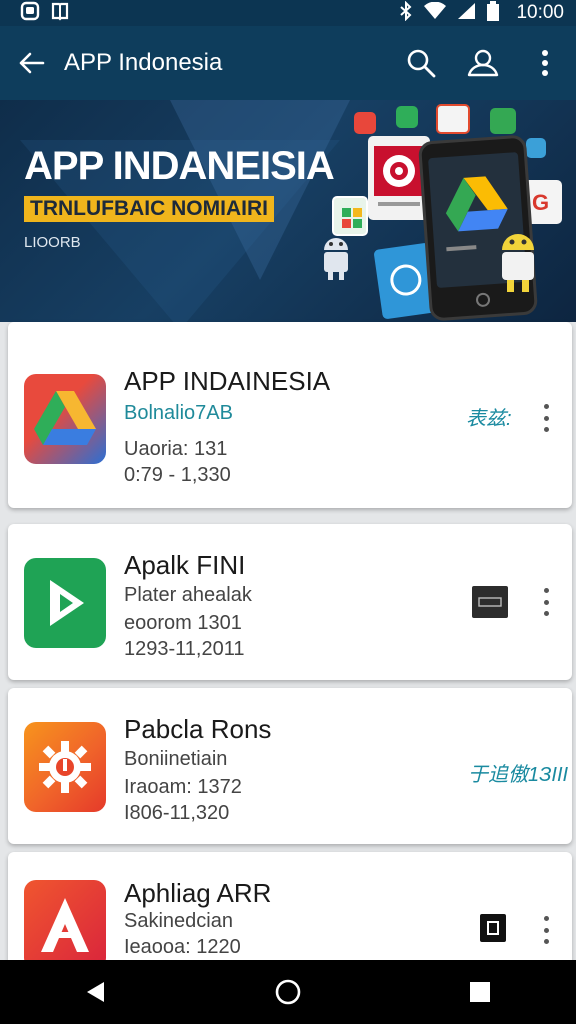 The height and width of the screenshot is (1024, 576). I want to click on app-developer: Sakinedcian, so click(178, 921).